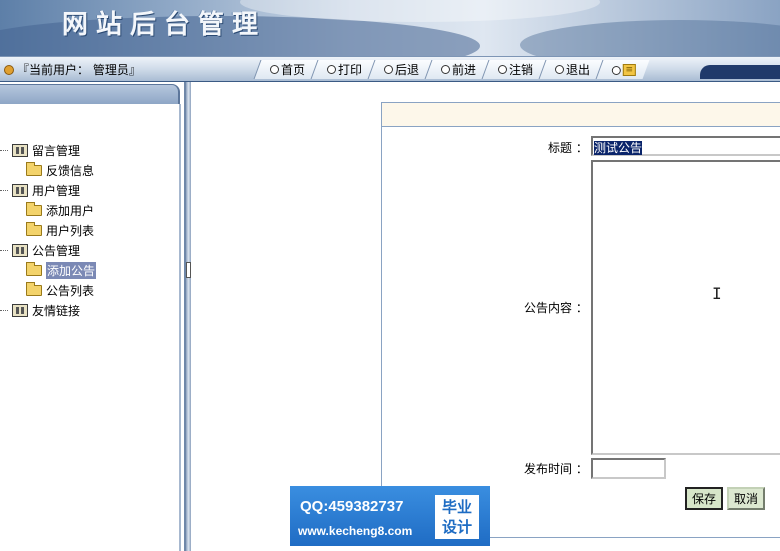 The image size is (780, 551). Describe the element at coordinates (521, 70) in the screenshot. I see `nav-label: 注销` at that location.